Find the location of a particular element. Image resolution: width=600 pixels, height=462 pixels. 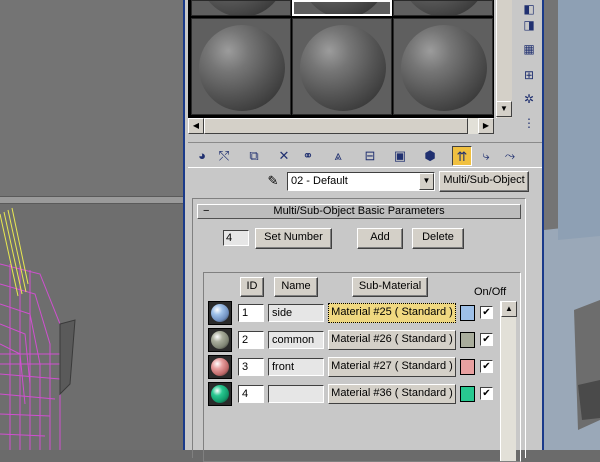

list-item: 1 side Material #25 ( Standard ) ✔ is located at coordinates (358, 314).